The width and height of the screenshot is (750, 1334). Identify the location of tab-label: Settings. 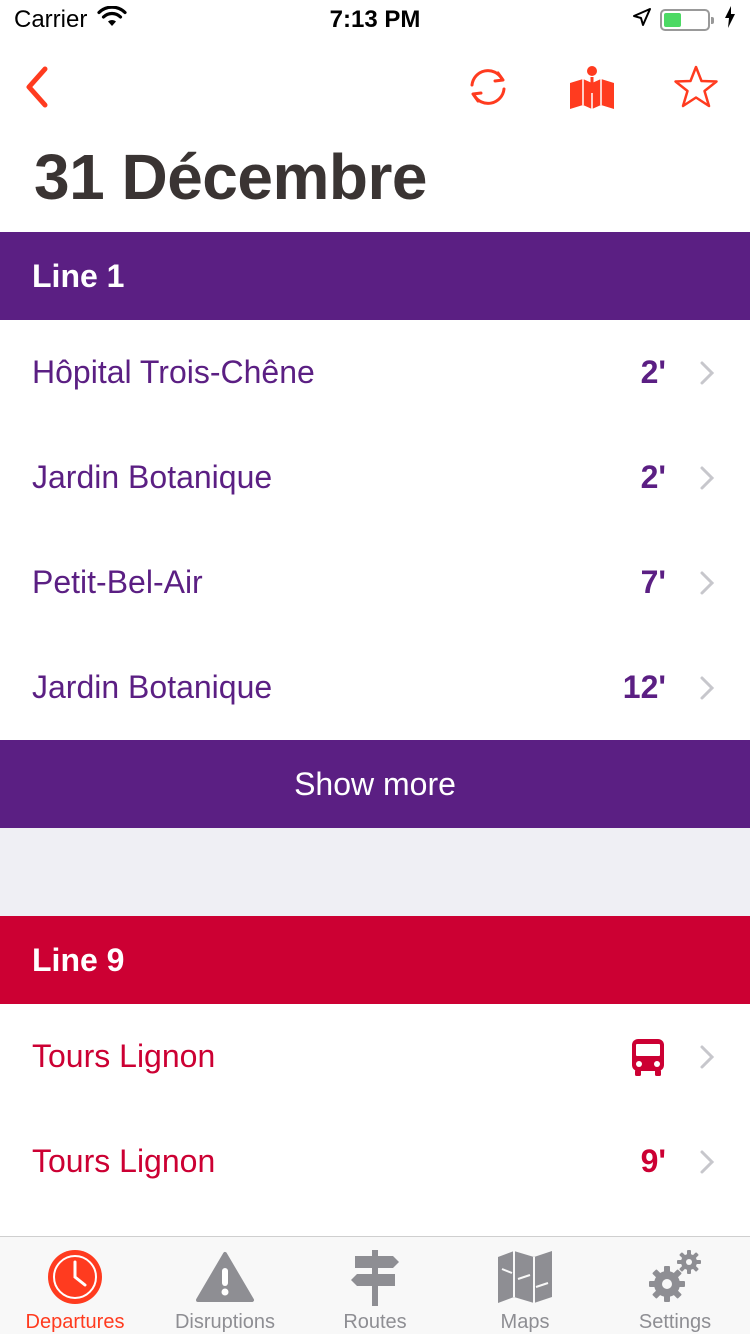
(675, 1322).